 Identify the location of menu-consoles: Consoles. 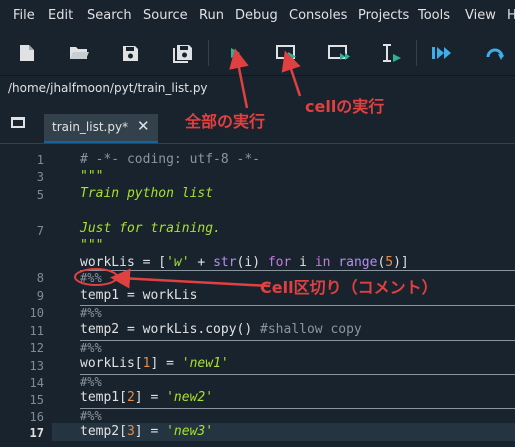
(318, 15).